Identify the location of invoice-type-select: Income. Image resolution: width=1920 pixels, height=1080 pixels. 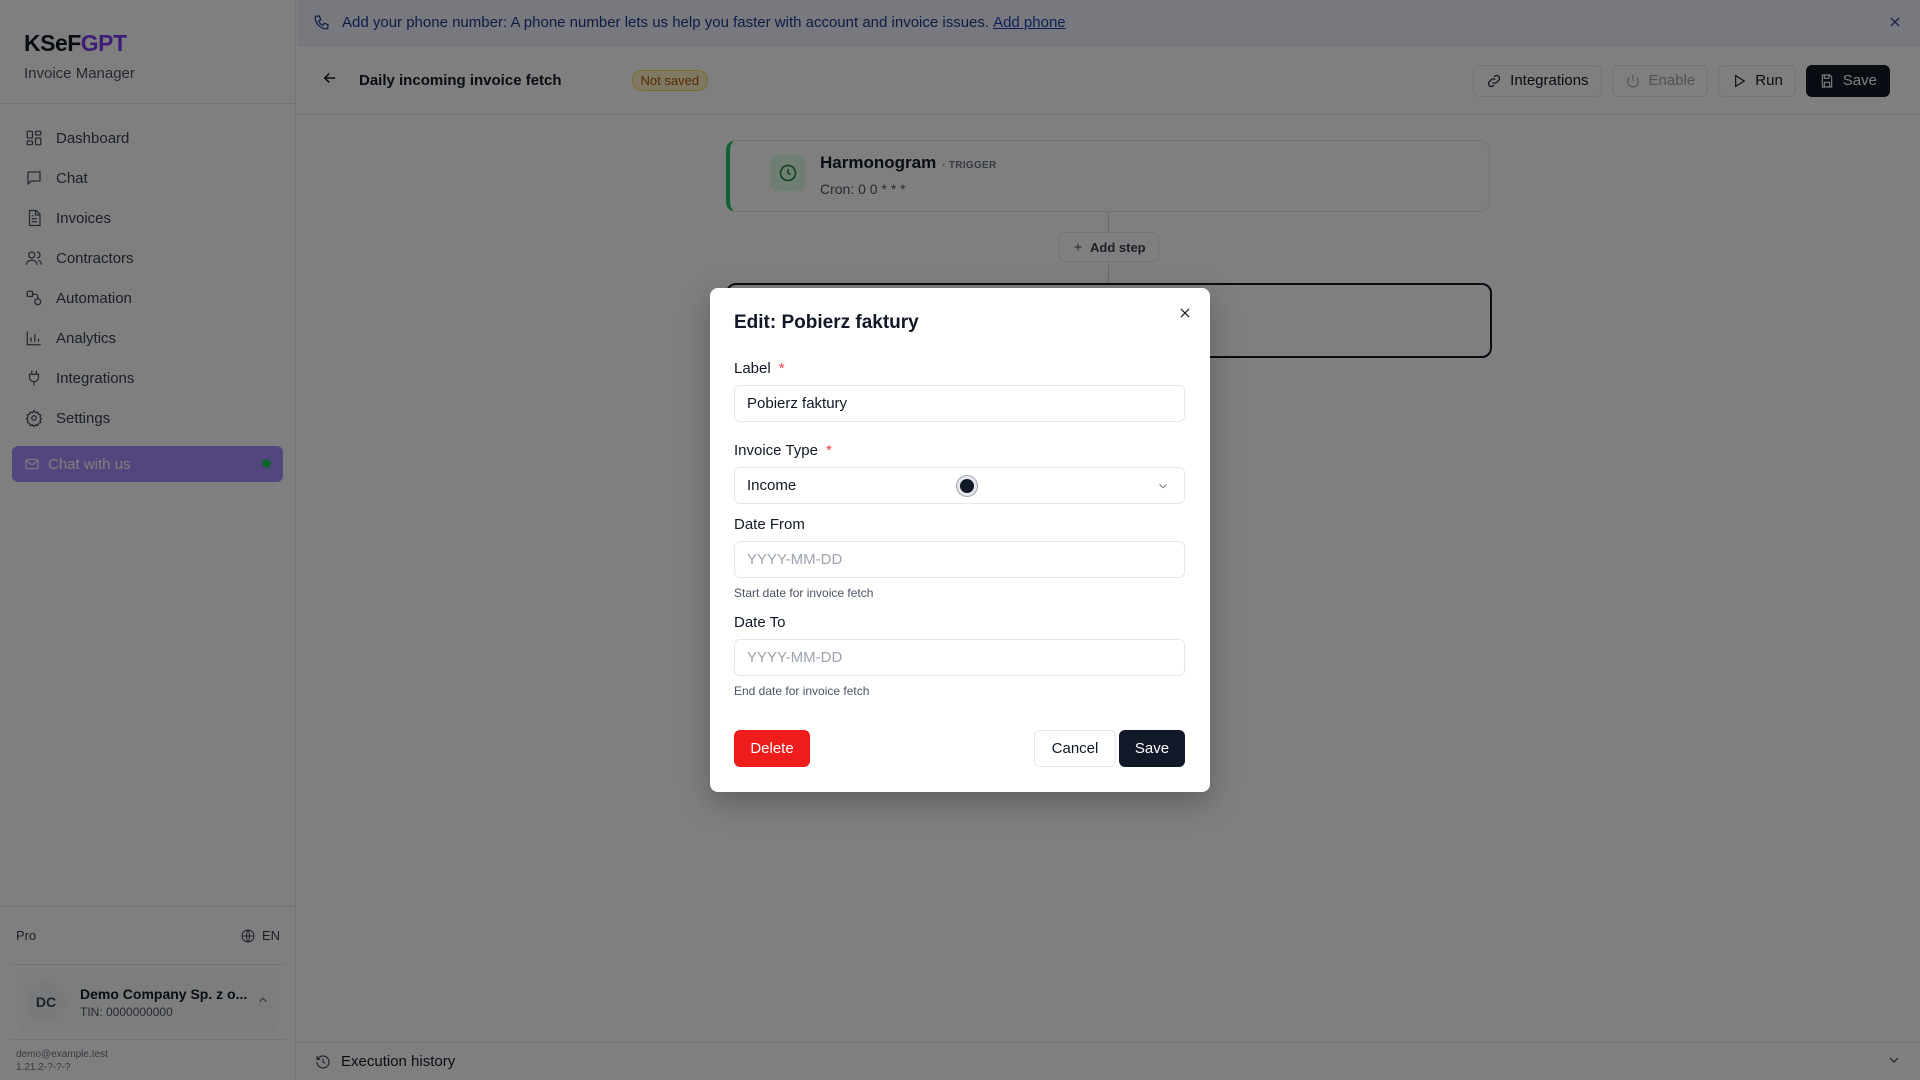
(959, 485).